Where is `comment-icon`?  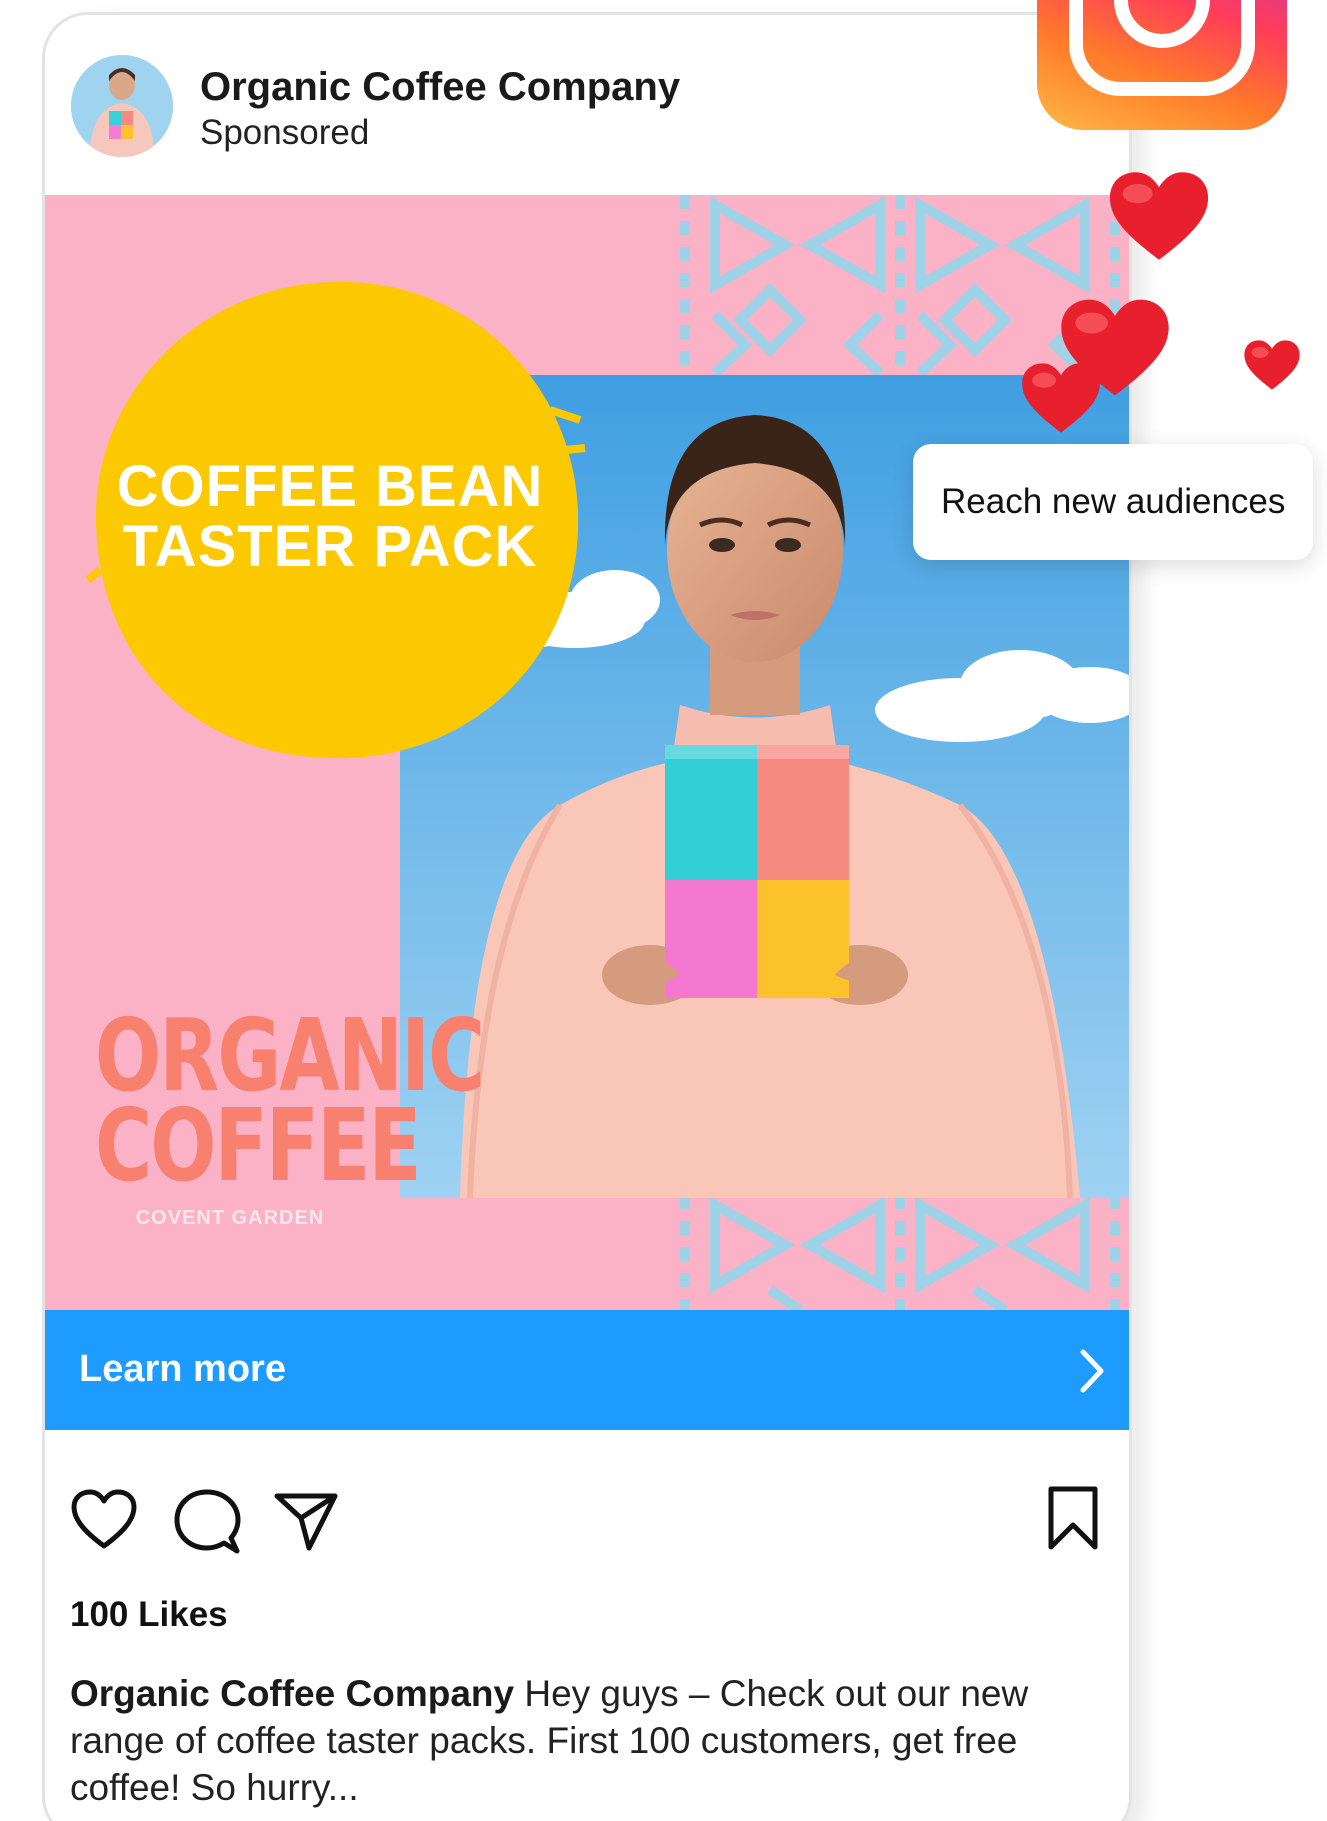 comment-icon is located at coordinates (207, 1522).